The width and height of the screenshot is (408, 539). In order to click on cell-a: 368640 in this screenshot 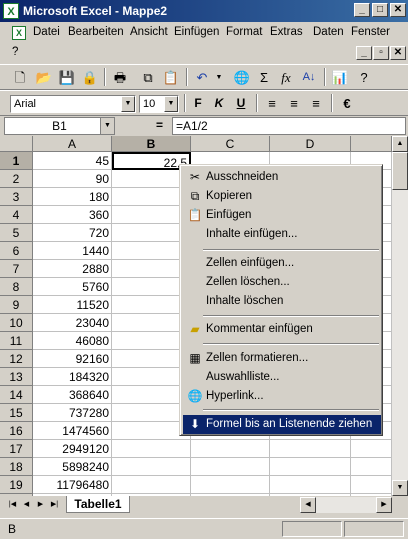, I will do `click(72, 395)`.